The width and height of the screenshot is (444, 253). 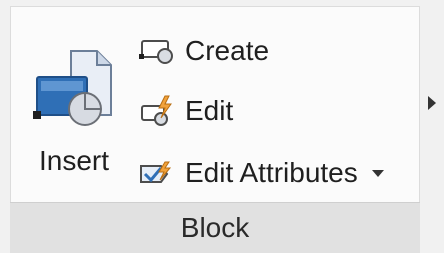 I want to click on chevron-down-icon, so click(x=377, y=173).